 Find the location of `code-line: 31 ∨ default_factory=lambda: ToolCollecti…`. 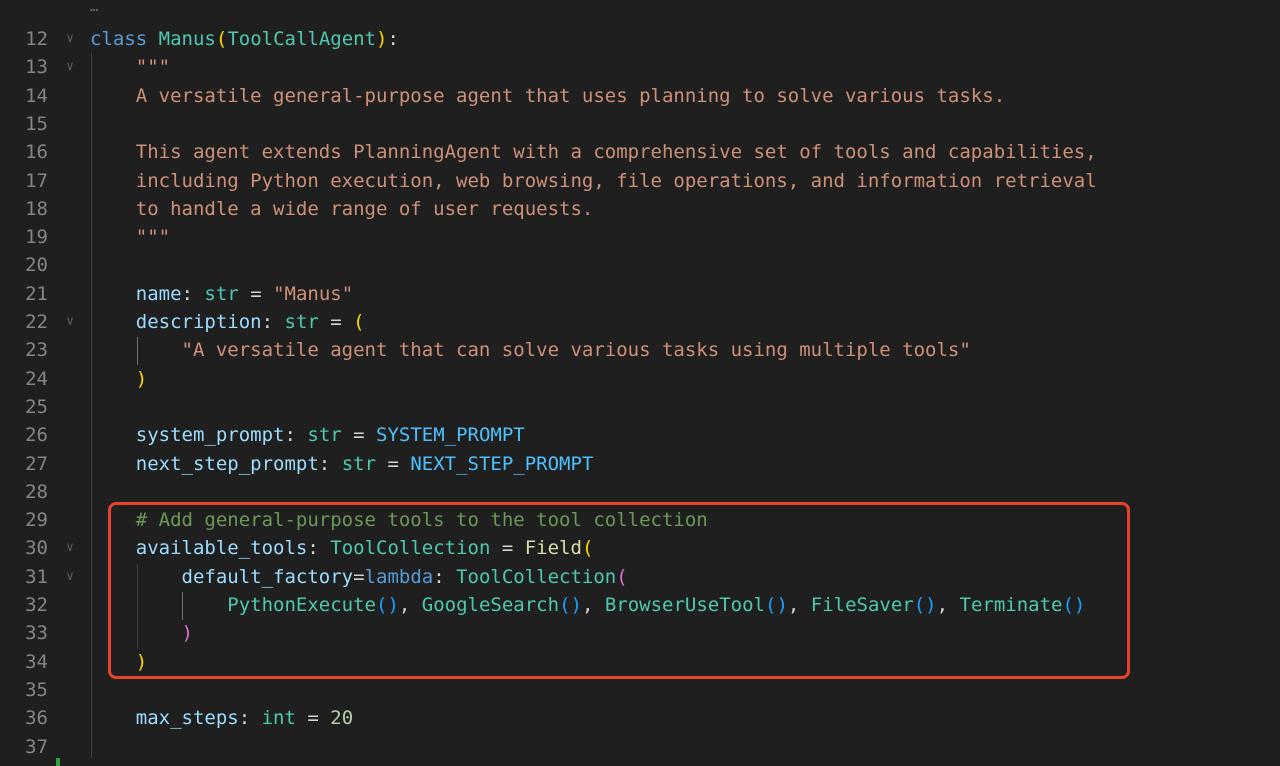

code-line: 31 ∨ default_factory=lambda: ToolCollecti… is located at coordinates (640, 577).